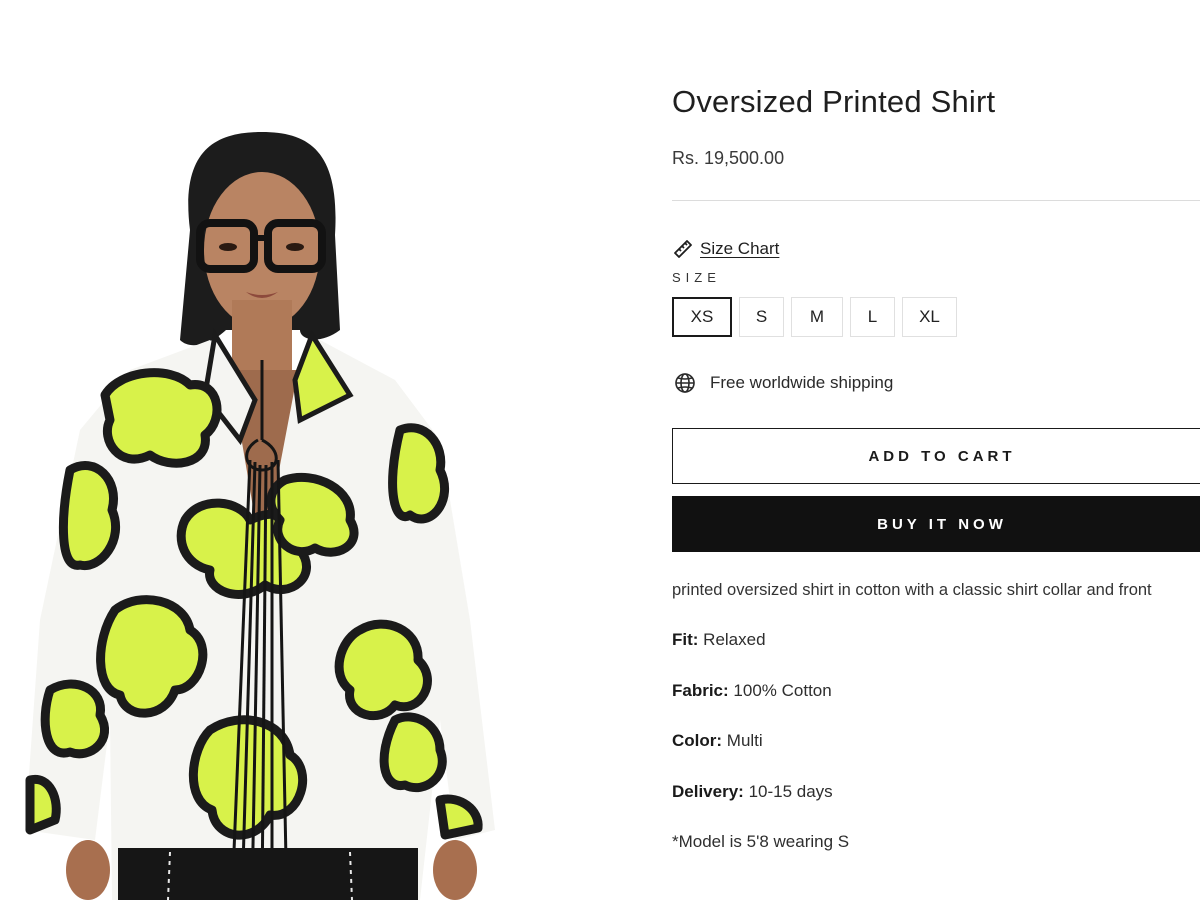 The height and width of the screenshot is (900, 1200). I want to click on spec-value: Multi, so click(744, 740).